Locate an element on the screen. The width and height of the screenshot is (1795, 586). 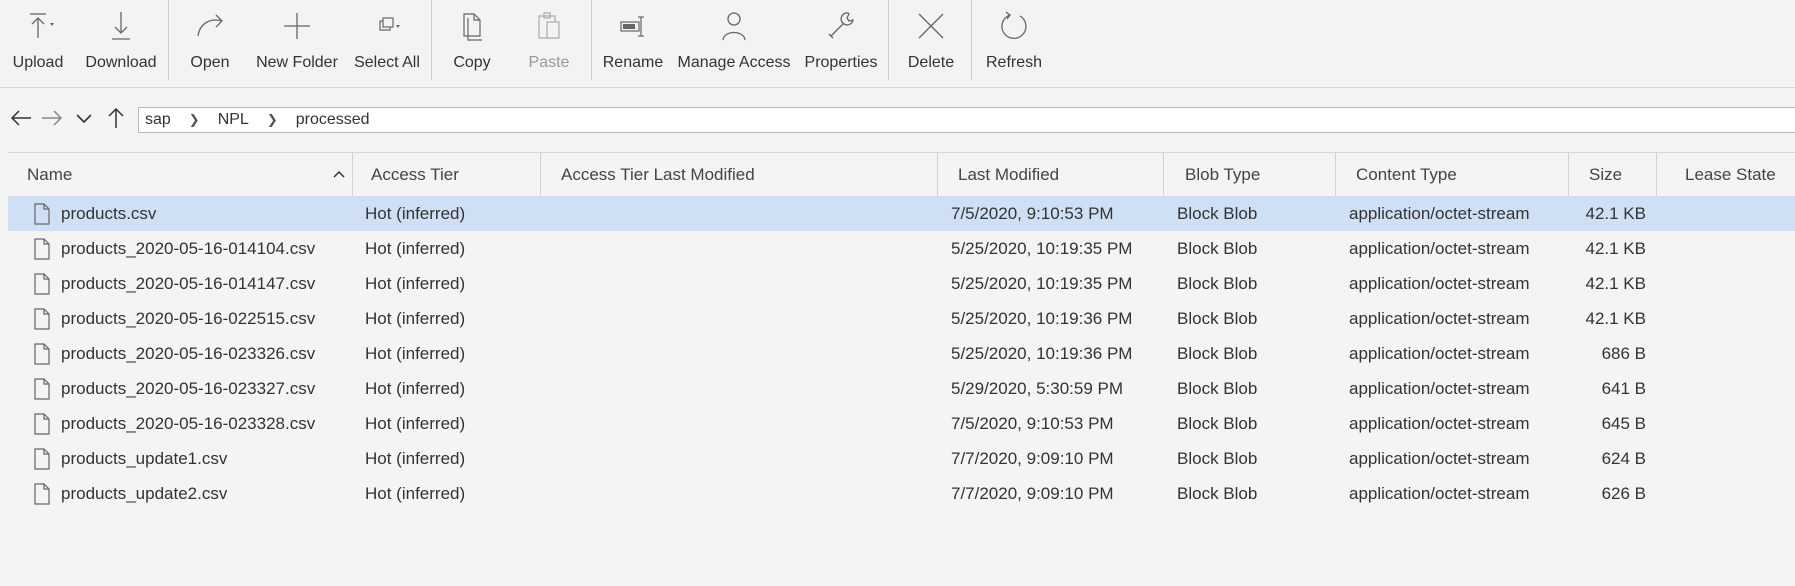
address-bar: sap ❯ NPL ❯ processed is located at coordinates (966, 120).